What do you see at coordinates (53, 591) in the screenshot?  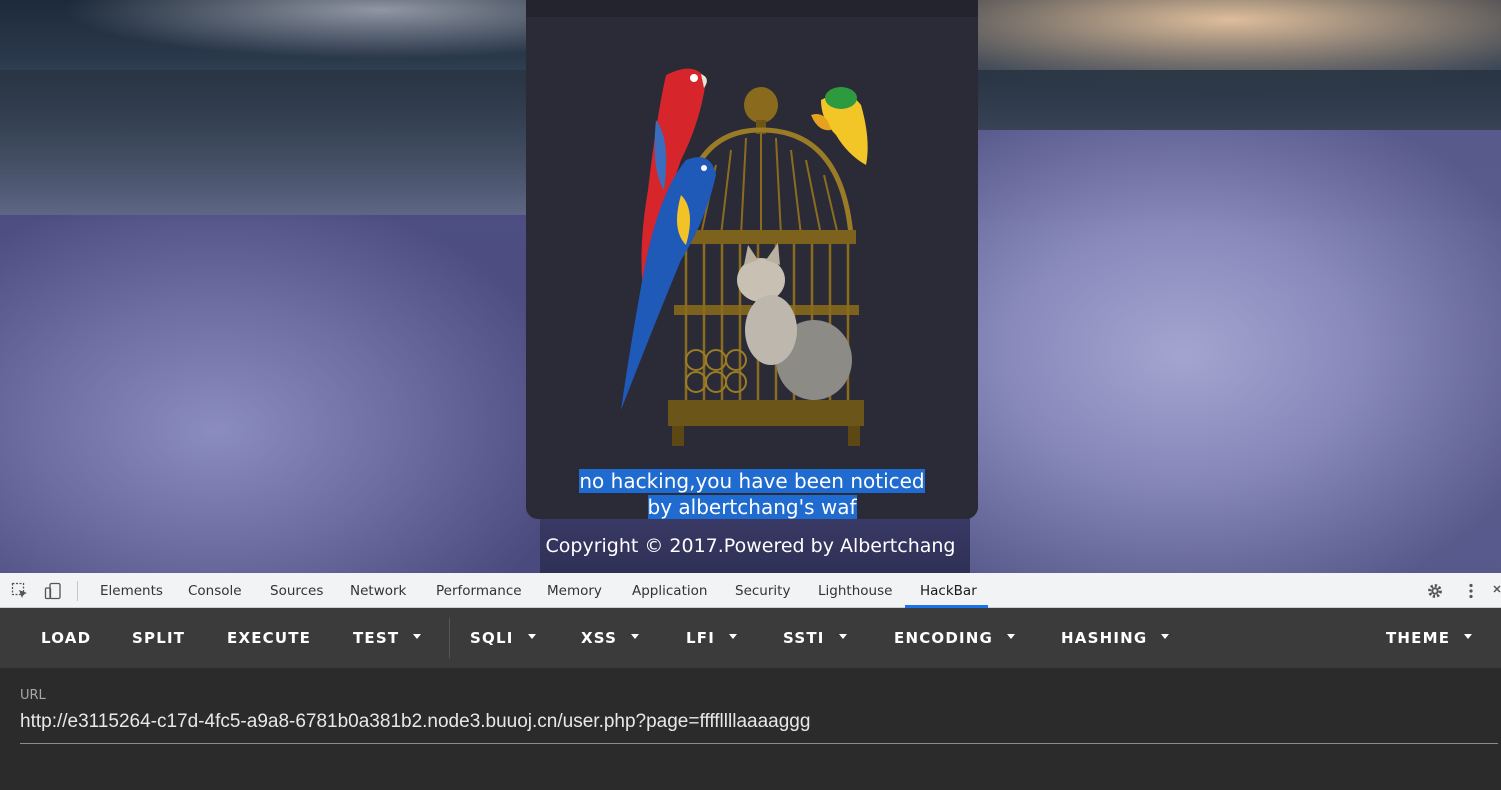 I see `device-toolbar-icon` at bounding box center [53, 591].